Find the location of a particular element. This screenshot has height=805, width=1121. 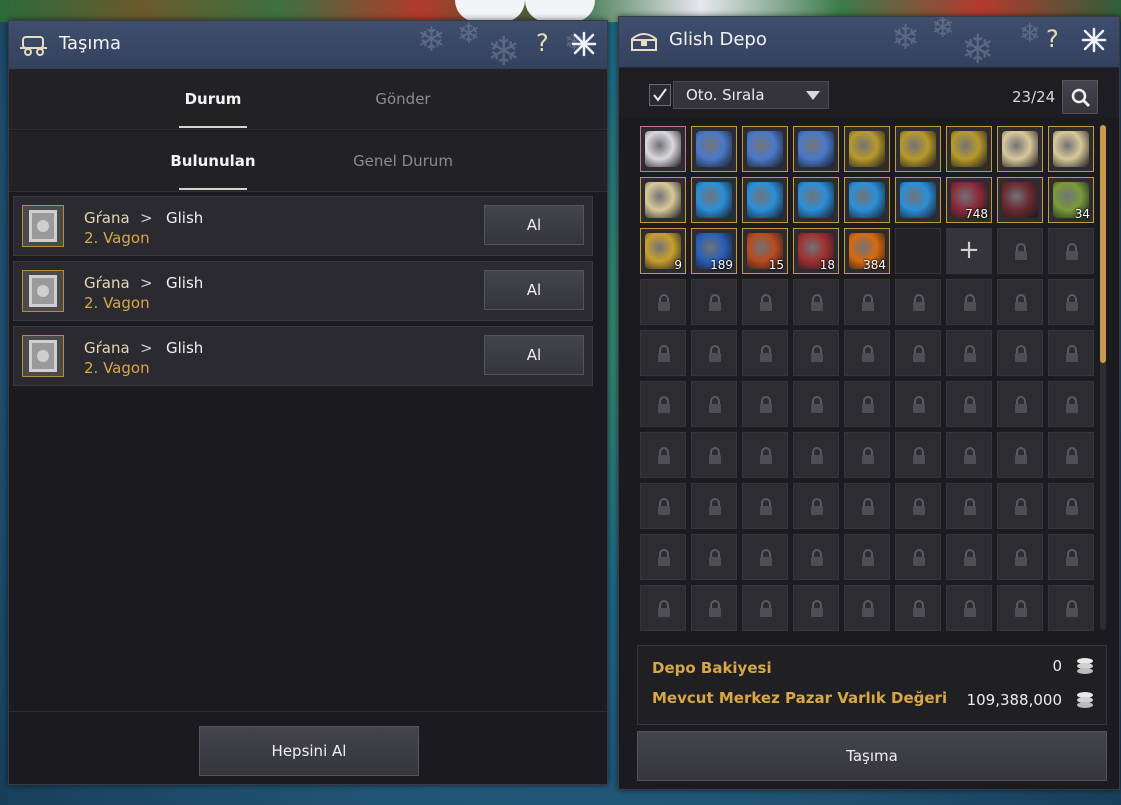

search-button is located at coordinates (1080, 97).